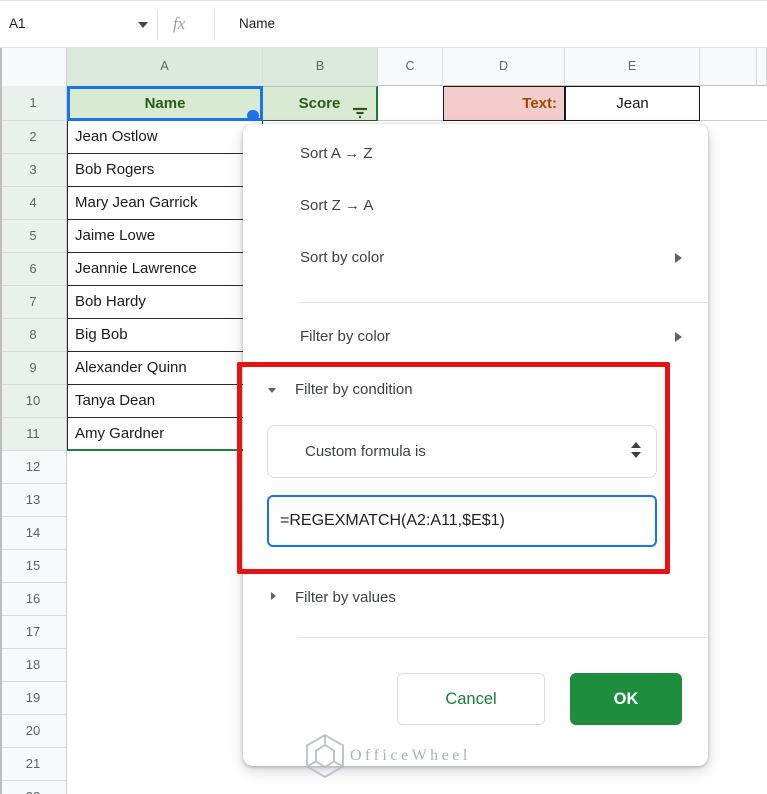 The image size is (767, 794). Describe the element at coordinates (143, 25) in the screenshot. I see `name-box-dropdown-icon` at that location.